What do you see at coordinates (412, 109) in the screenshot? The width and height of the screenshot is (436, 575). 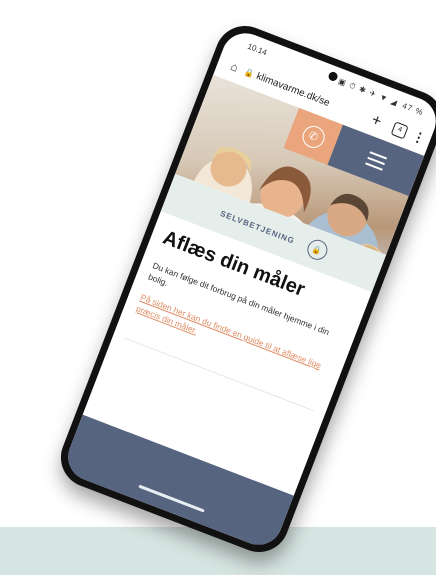 I see `battery-level: 47 %` at bounding box center [412, 109].